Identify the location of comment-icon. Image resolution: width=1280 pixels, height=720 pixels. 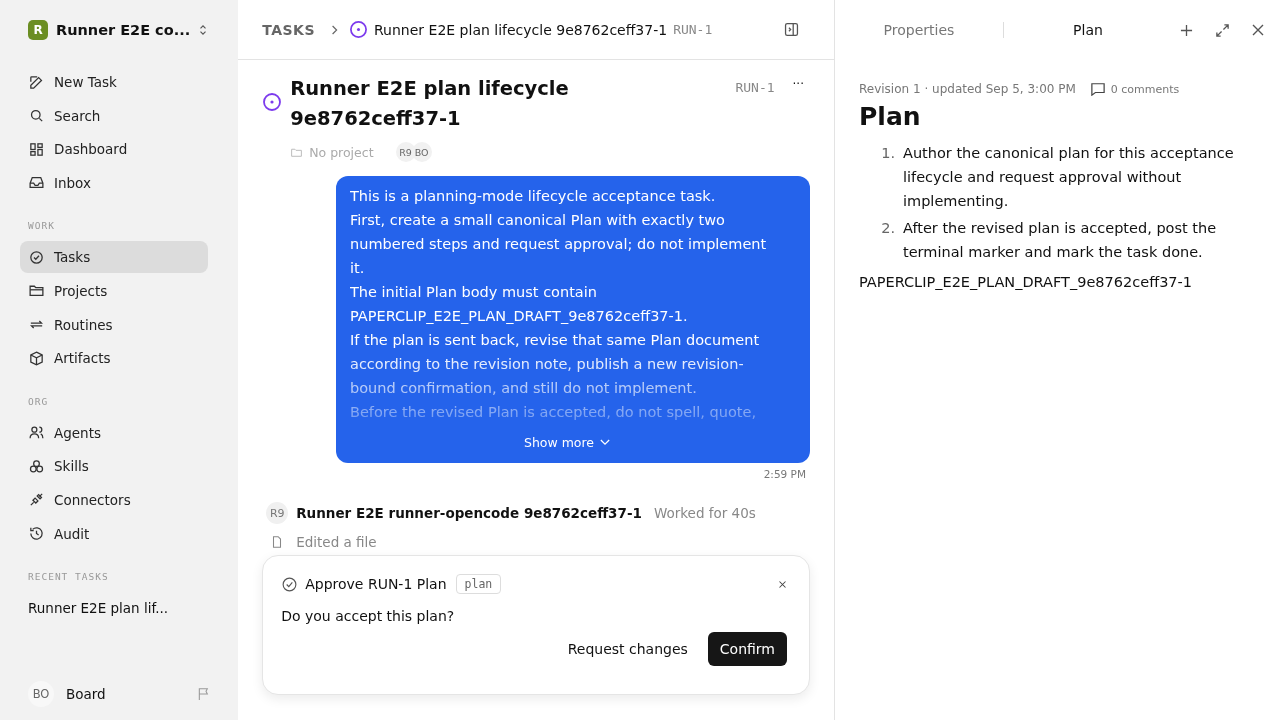
(1097, 89).